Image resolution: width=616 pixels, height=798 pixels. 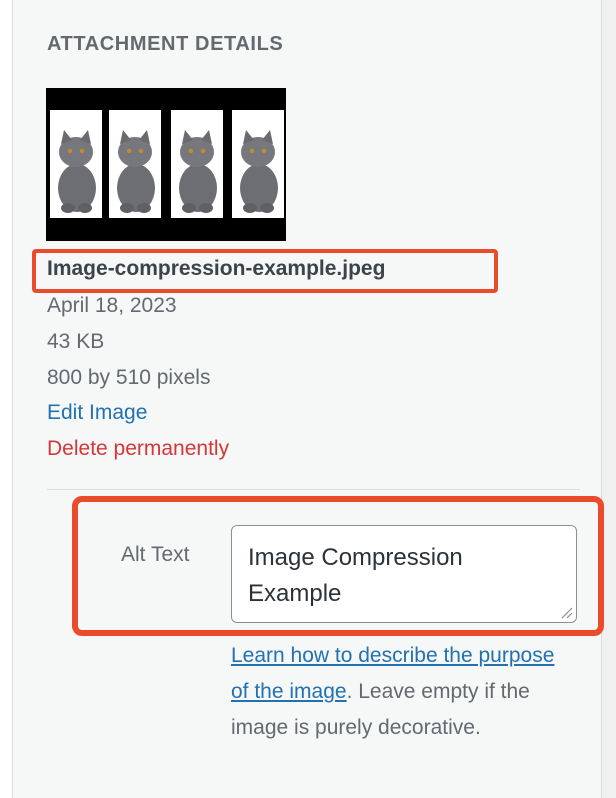 What do you see at coordinates (165, 44) in the screenshot?
I see `attachment-details-heading: ATTACHMENT DETAILS` at bounding box center [165, 44].